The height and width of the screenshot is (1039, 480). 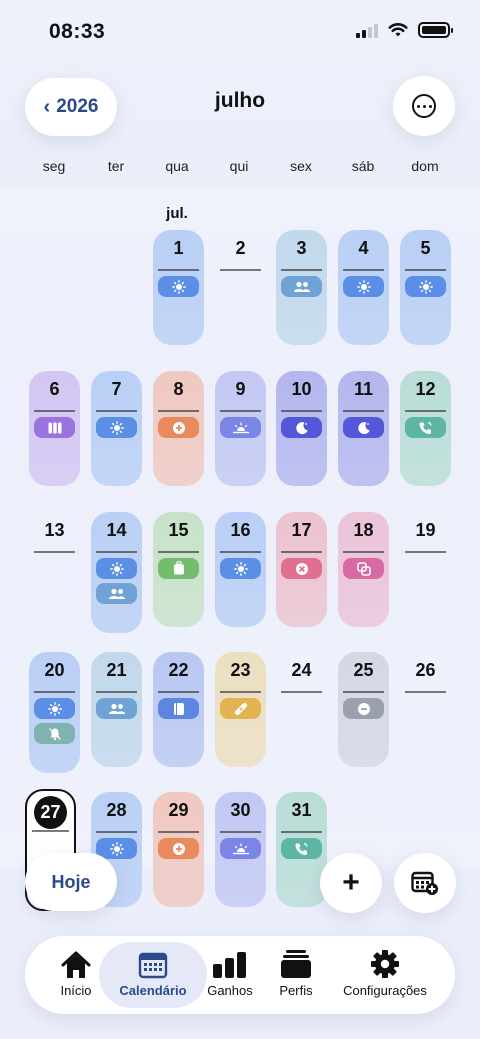 I want to click on day-cell: 17, so click(x=301, y=569).